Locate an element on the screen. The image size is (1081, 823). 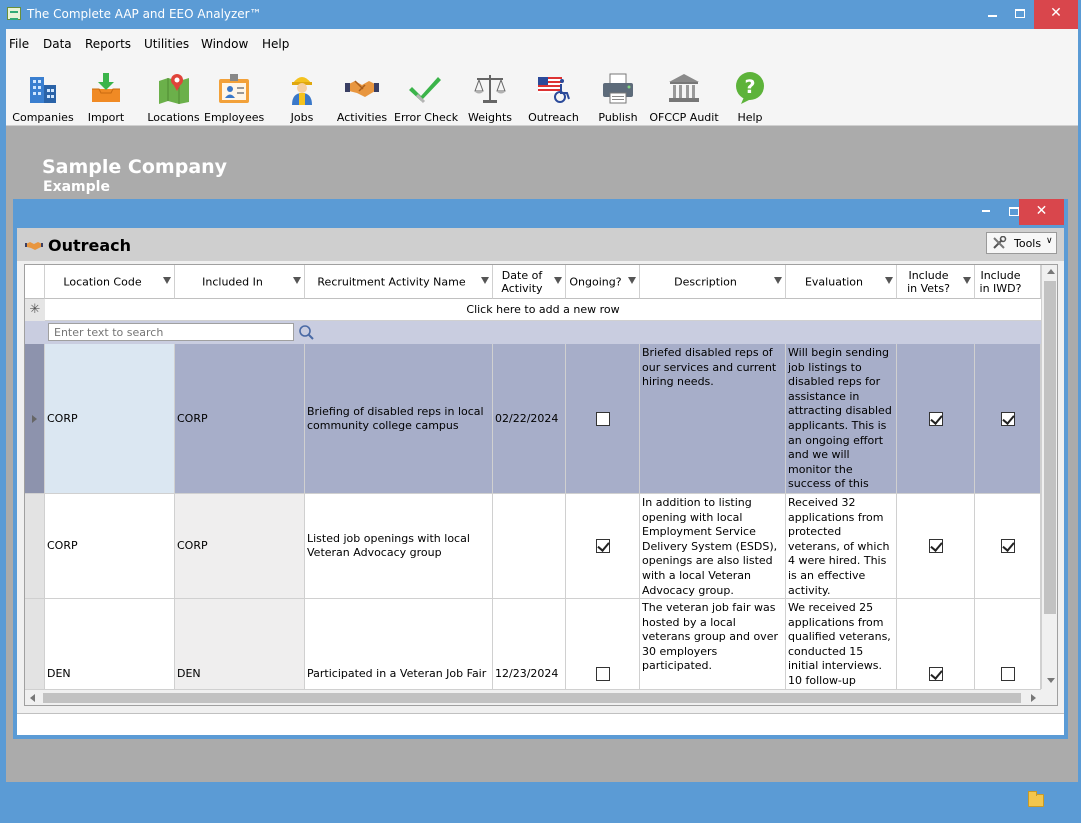
search-icon is located at coordinates (306, 332).